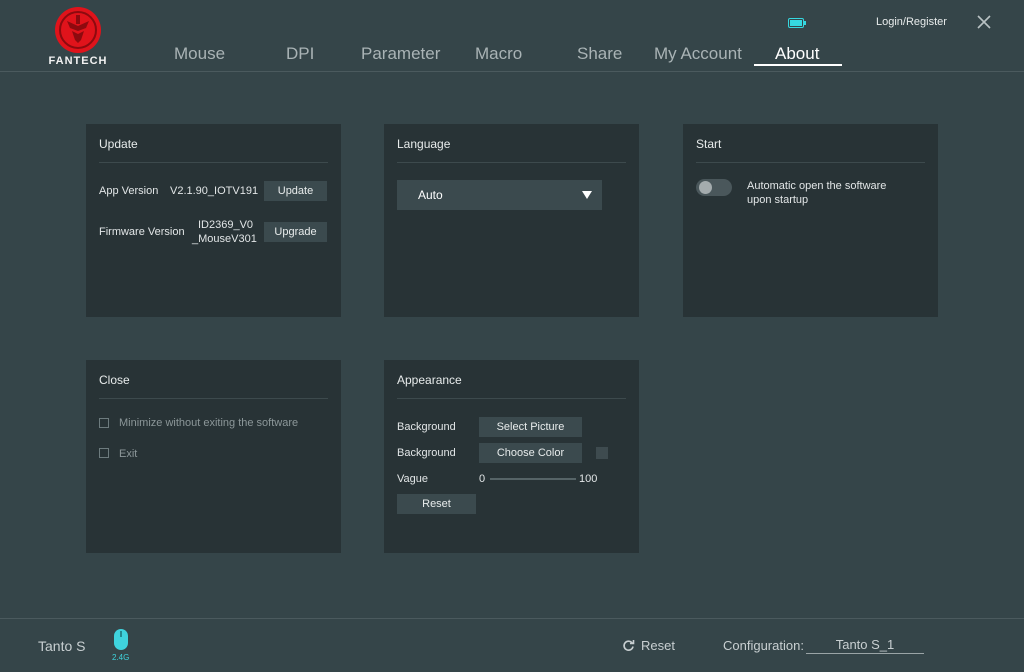 Image resolution: width=1024 pixels, height=672 pixels. I want to click on footer-divider, so click(512, 618).